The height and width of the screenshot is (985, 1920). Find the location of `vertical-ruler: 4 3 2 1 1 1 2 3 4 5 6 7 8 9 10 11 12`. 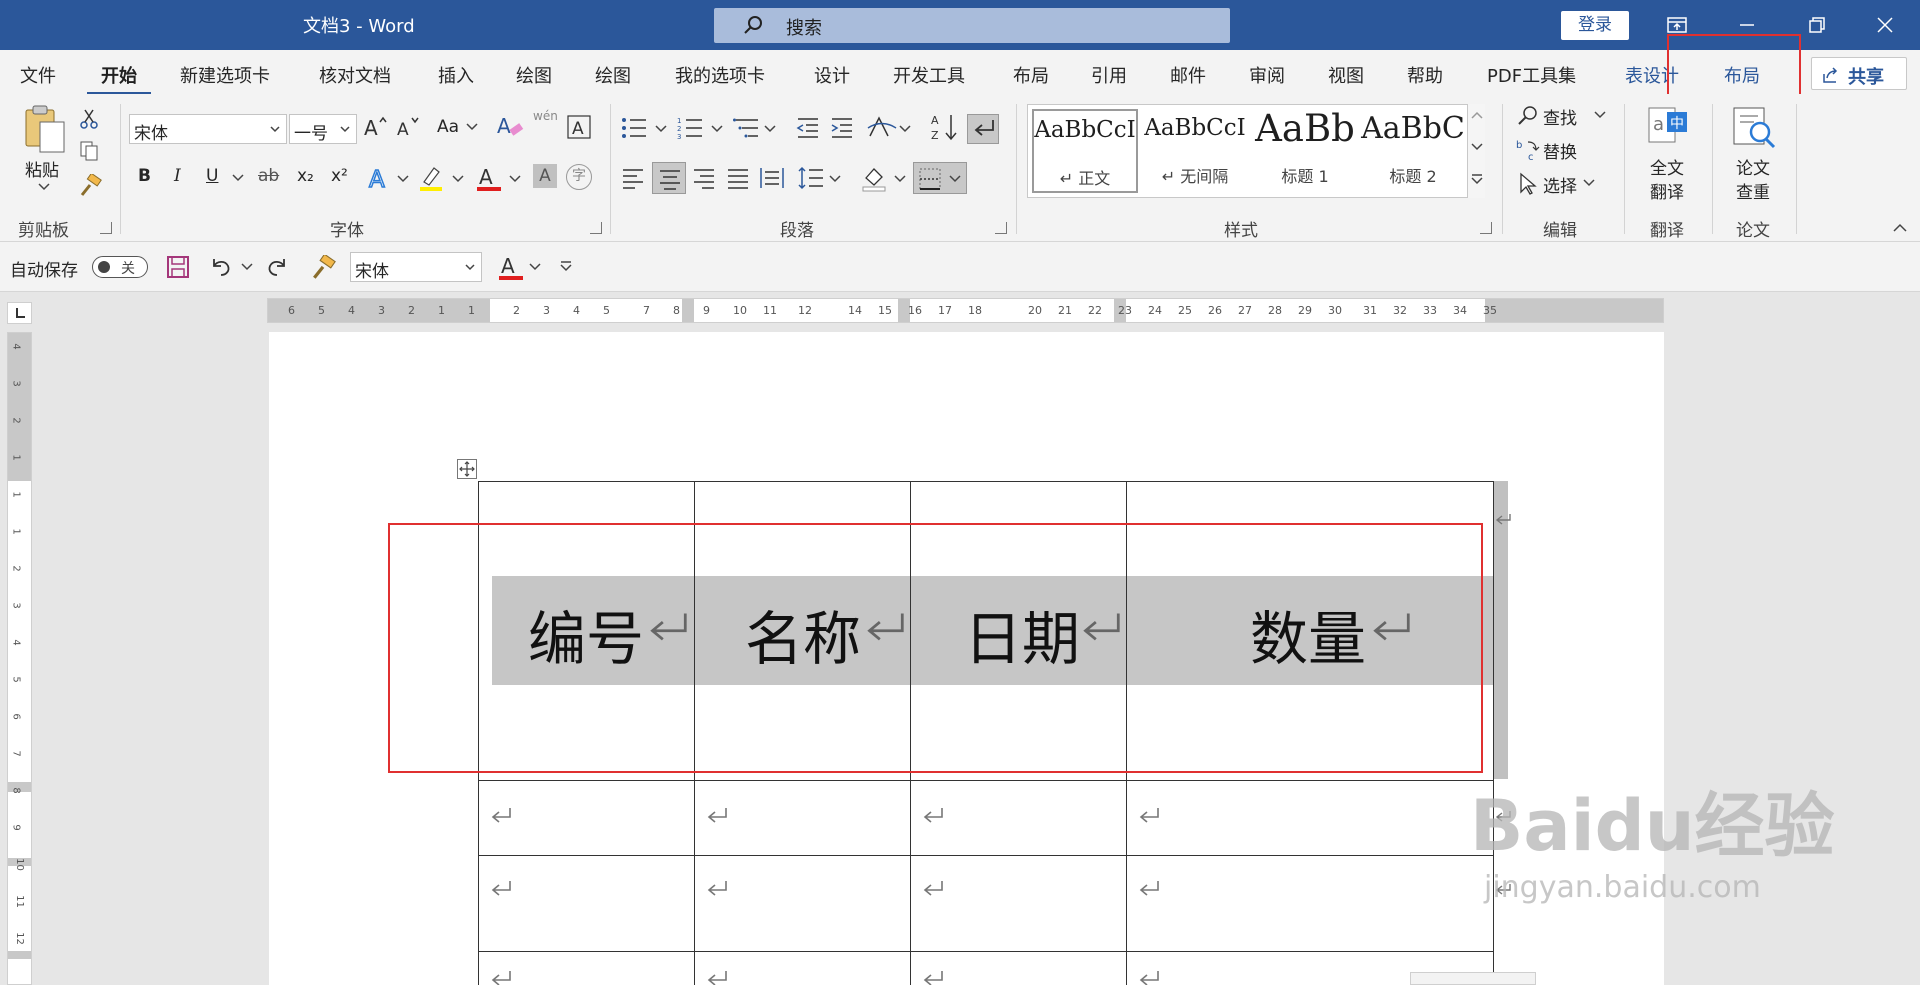

vertical-ruler: 4 3 2 1 1 1 2 3 4 5 6 7 8 9 10 11 12 is located at coordinates (19, 658).